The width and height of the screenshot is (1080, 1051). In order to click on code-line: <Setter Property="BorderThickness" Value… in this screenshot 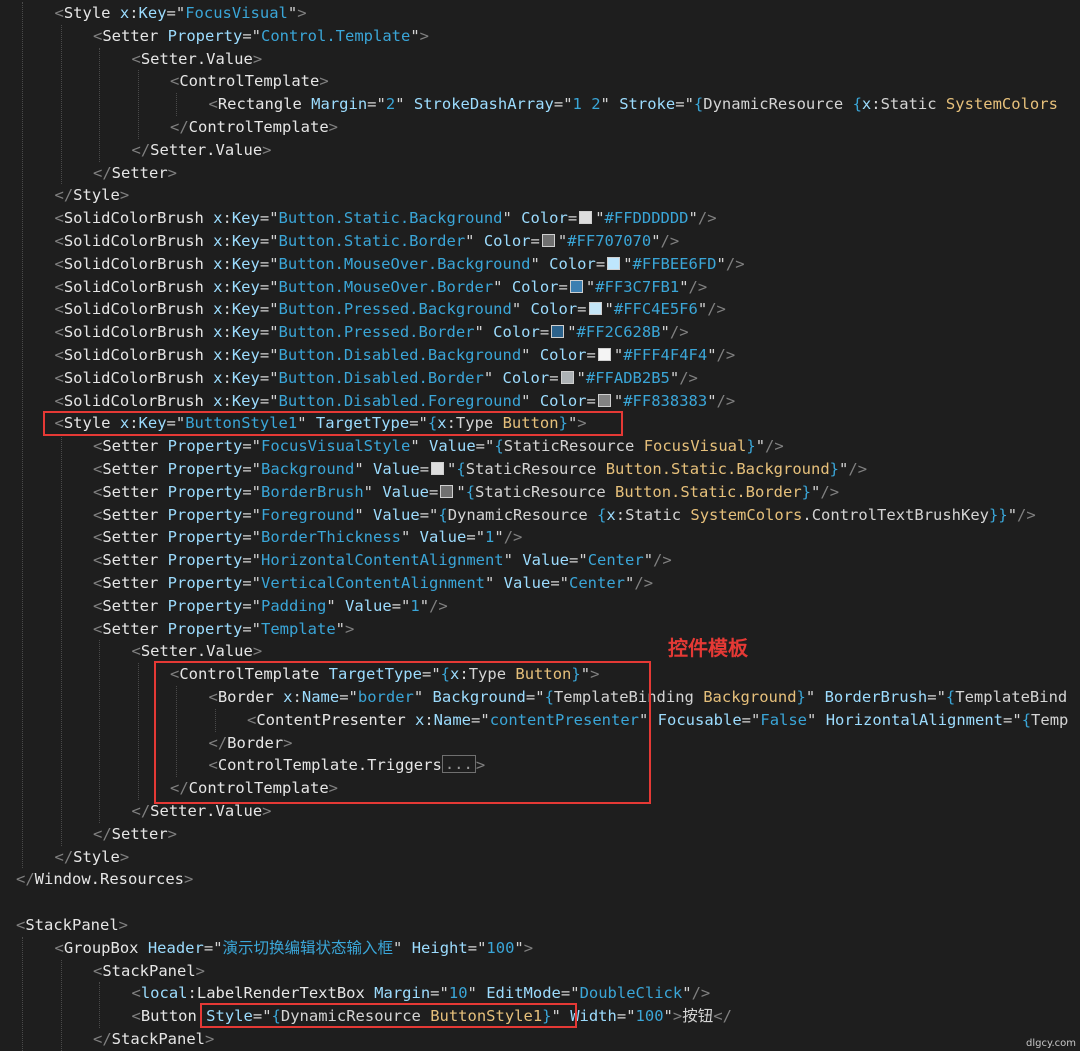, I will do `click(307, 537)`.